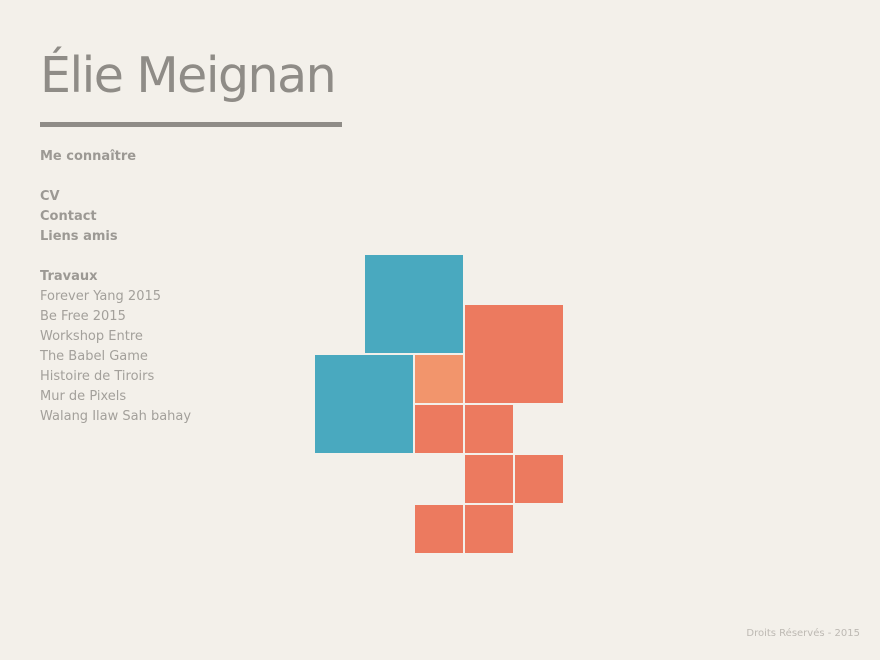  What do you see at coordinates (439, 379) in the screenshot?
I see `project-tile-small-peach` at bounding box center [439, 379].